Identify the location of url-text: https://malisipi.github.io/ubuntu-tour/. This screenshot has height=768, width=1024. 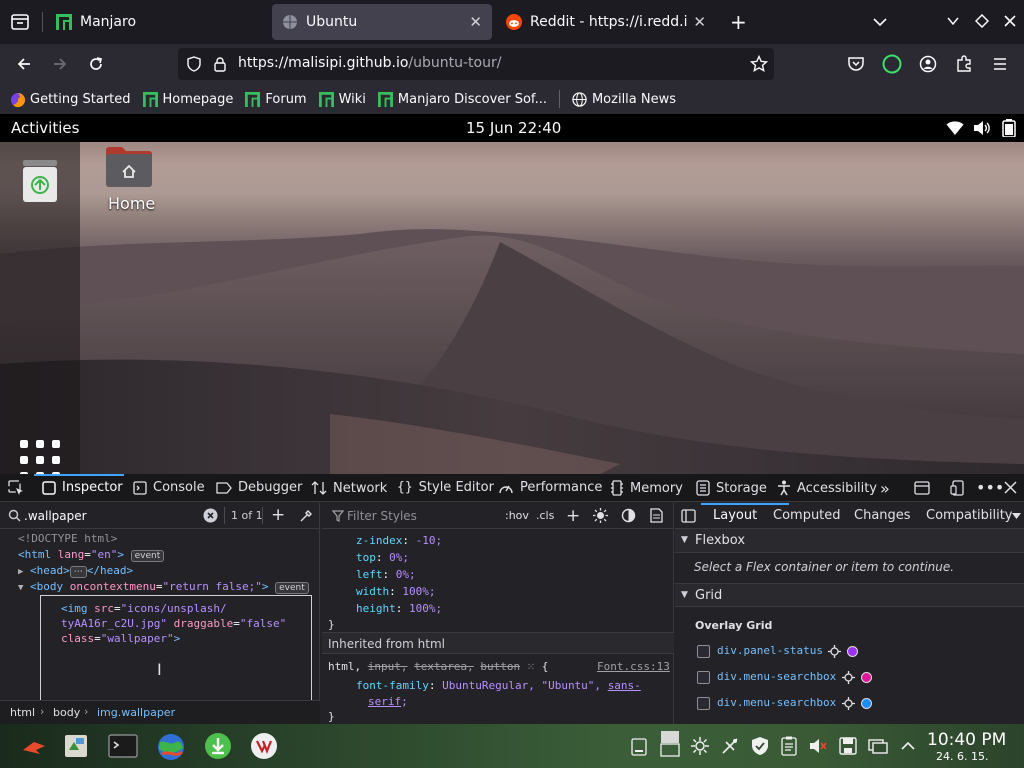
(369, 63).